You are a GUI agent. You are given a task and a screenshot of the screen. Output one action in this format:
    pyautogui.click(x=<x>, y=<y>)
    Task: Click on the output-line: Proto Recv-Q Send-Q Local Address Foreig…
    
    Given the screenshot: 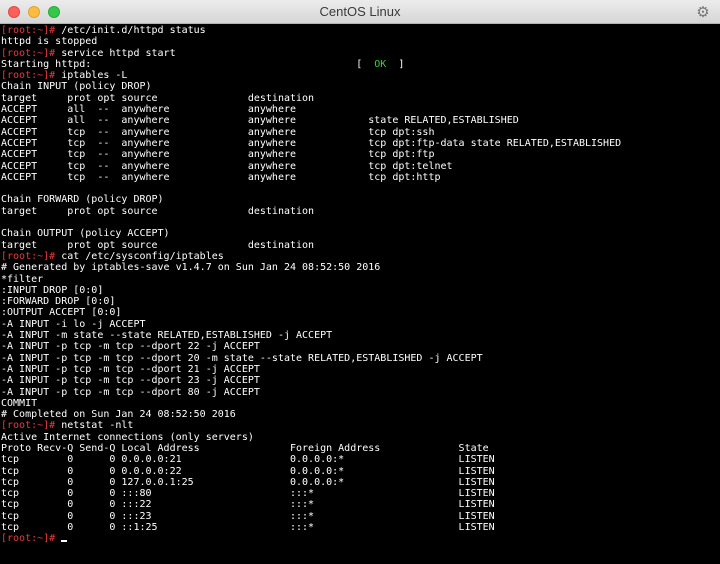 What is the action you would take?
    pyautogui.click(x=360, y=448)
    